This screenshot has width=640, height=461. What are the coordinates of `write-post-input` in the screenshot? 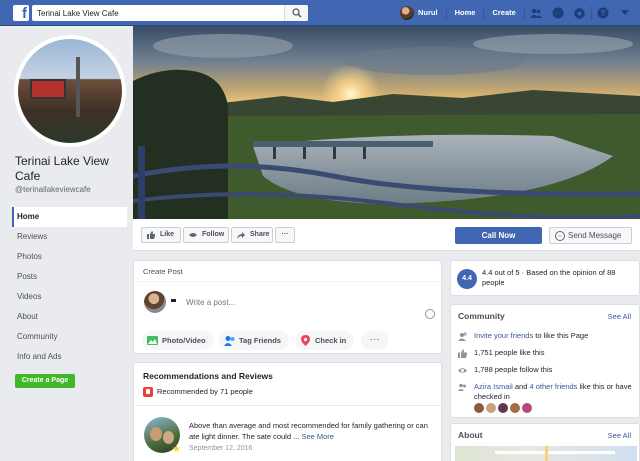 It's located at (306, 302).